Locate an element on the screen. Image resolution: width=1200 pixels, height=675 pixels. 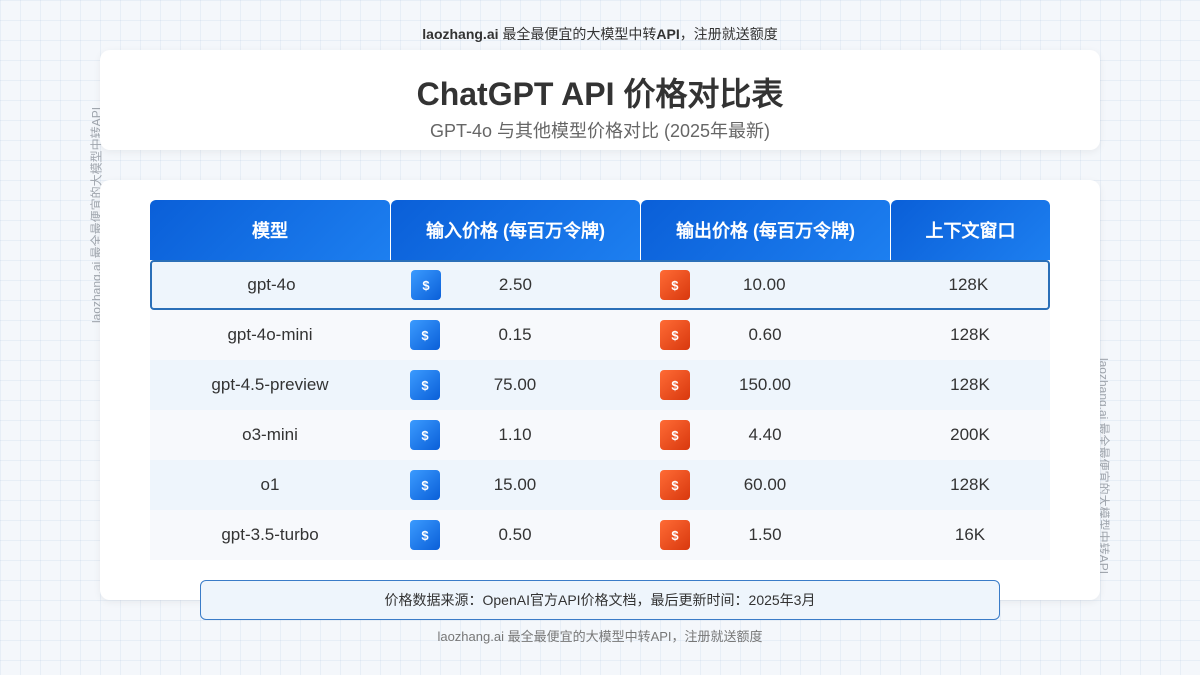
banner-suffix: ，注册就送额度 is located at coordinates (728, 34).